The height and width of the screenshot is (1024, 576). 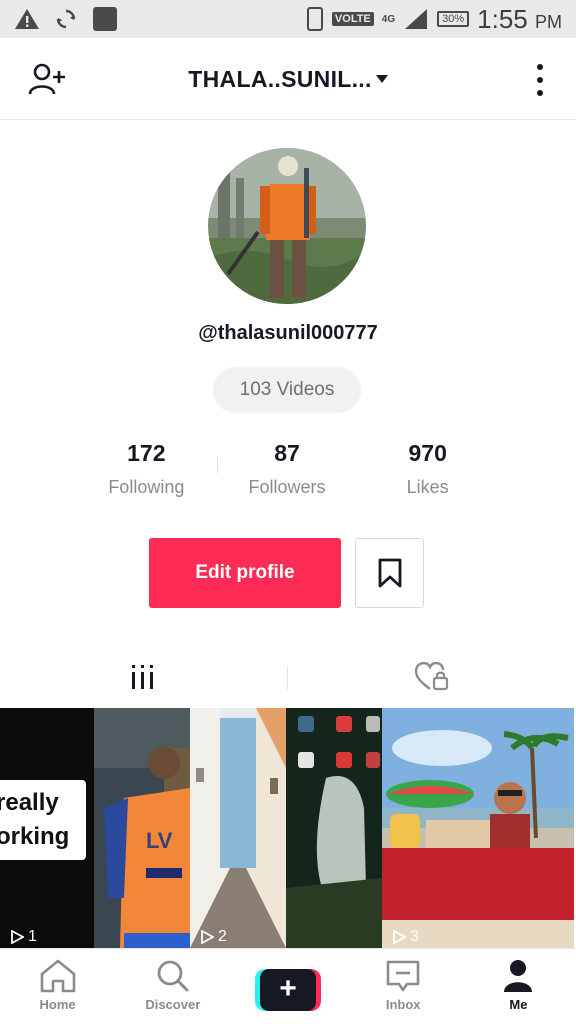 What do you see at coordinates (287, 390) in the screenshot?
I see `videos-count-badge: 103 Videos` at bounding box center [287, 390].